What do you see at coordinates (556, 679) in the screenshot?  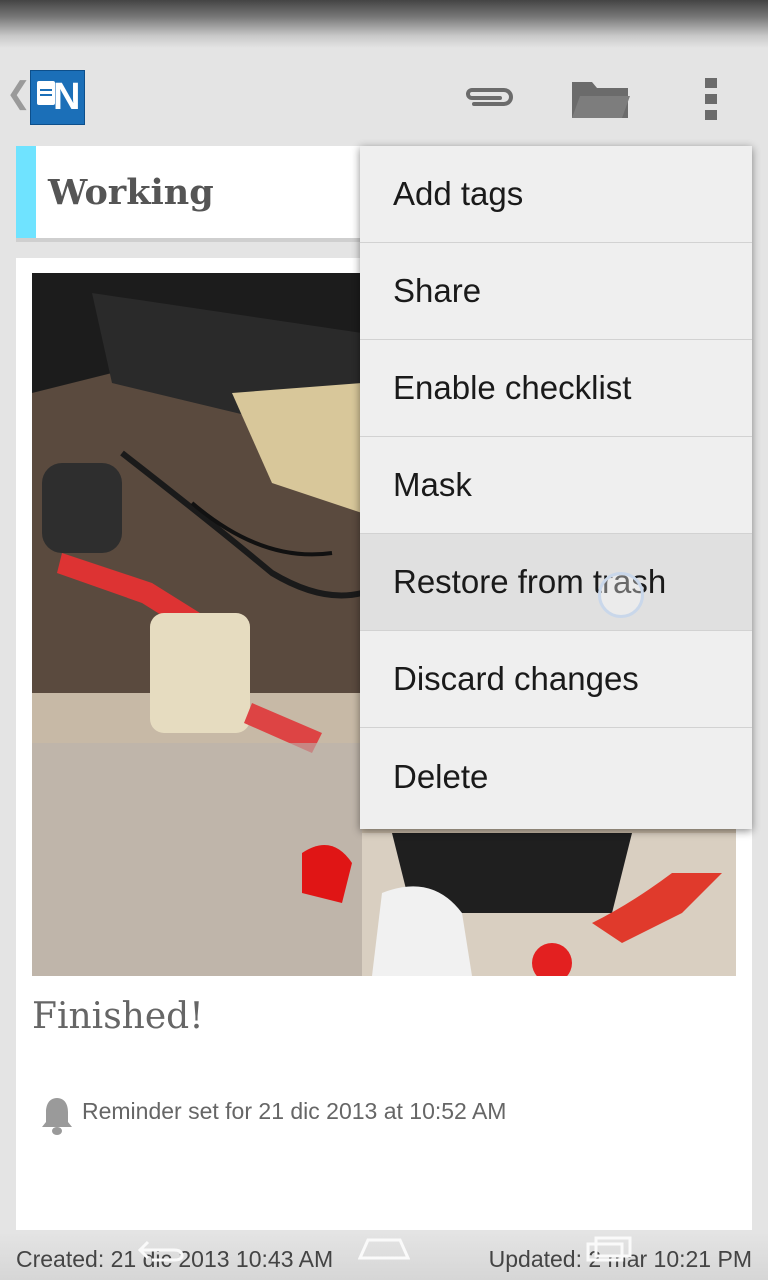 I see `menu-item-discard-changes: Discard changes` at bounding box center [556, 679].